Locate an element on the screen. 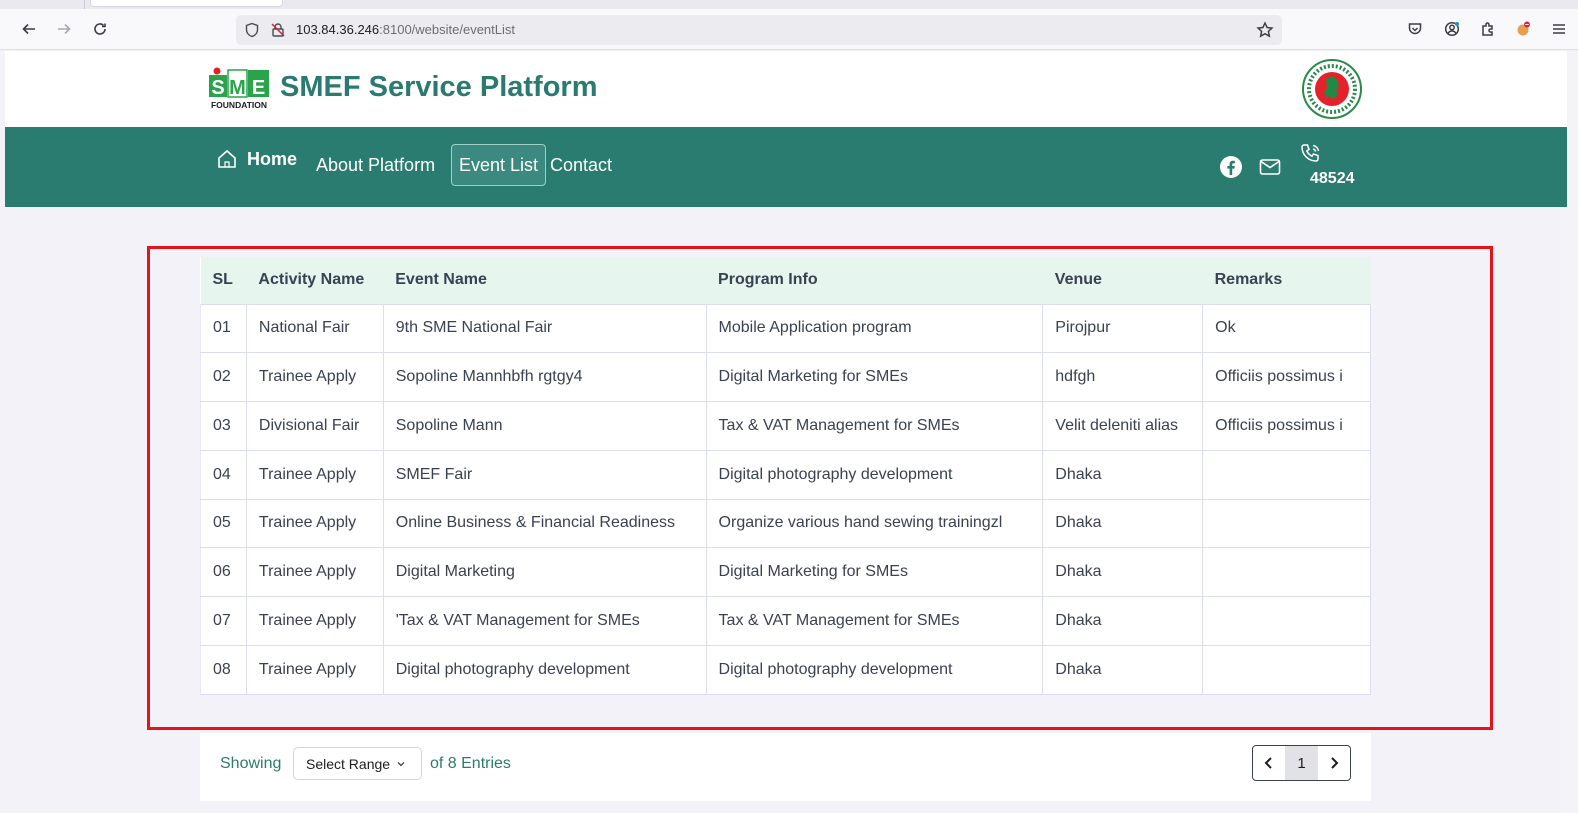 The image size is (1578, 813). logo-letter-e: E is located at coordinates (258, 88).